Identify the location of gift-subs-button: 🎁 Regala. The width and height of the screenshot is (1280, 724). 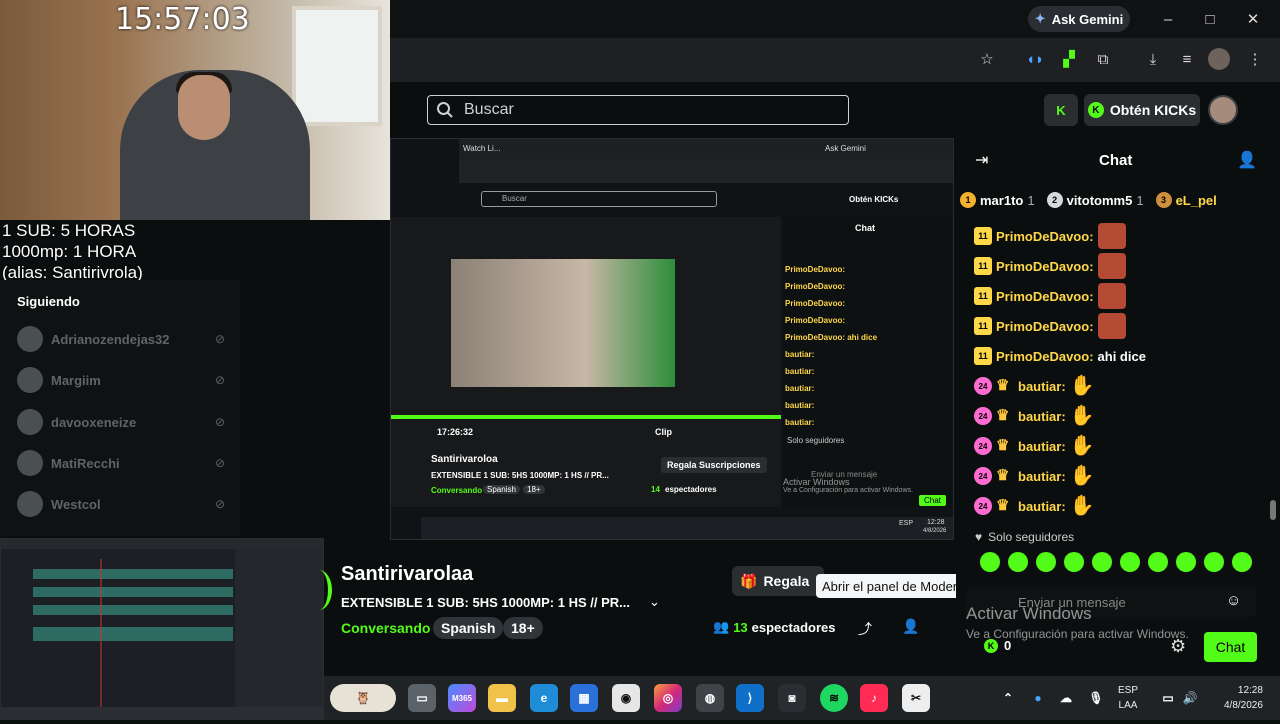
(778, 581).